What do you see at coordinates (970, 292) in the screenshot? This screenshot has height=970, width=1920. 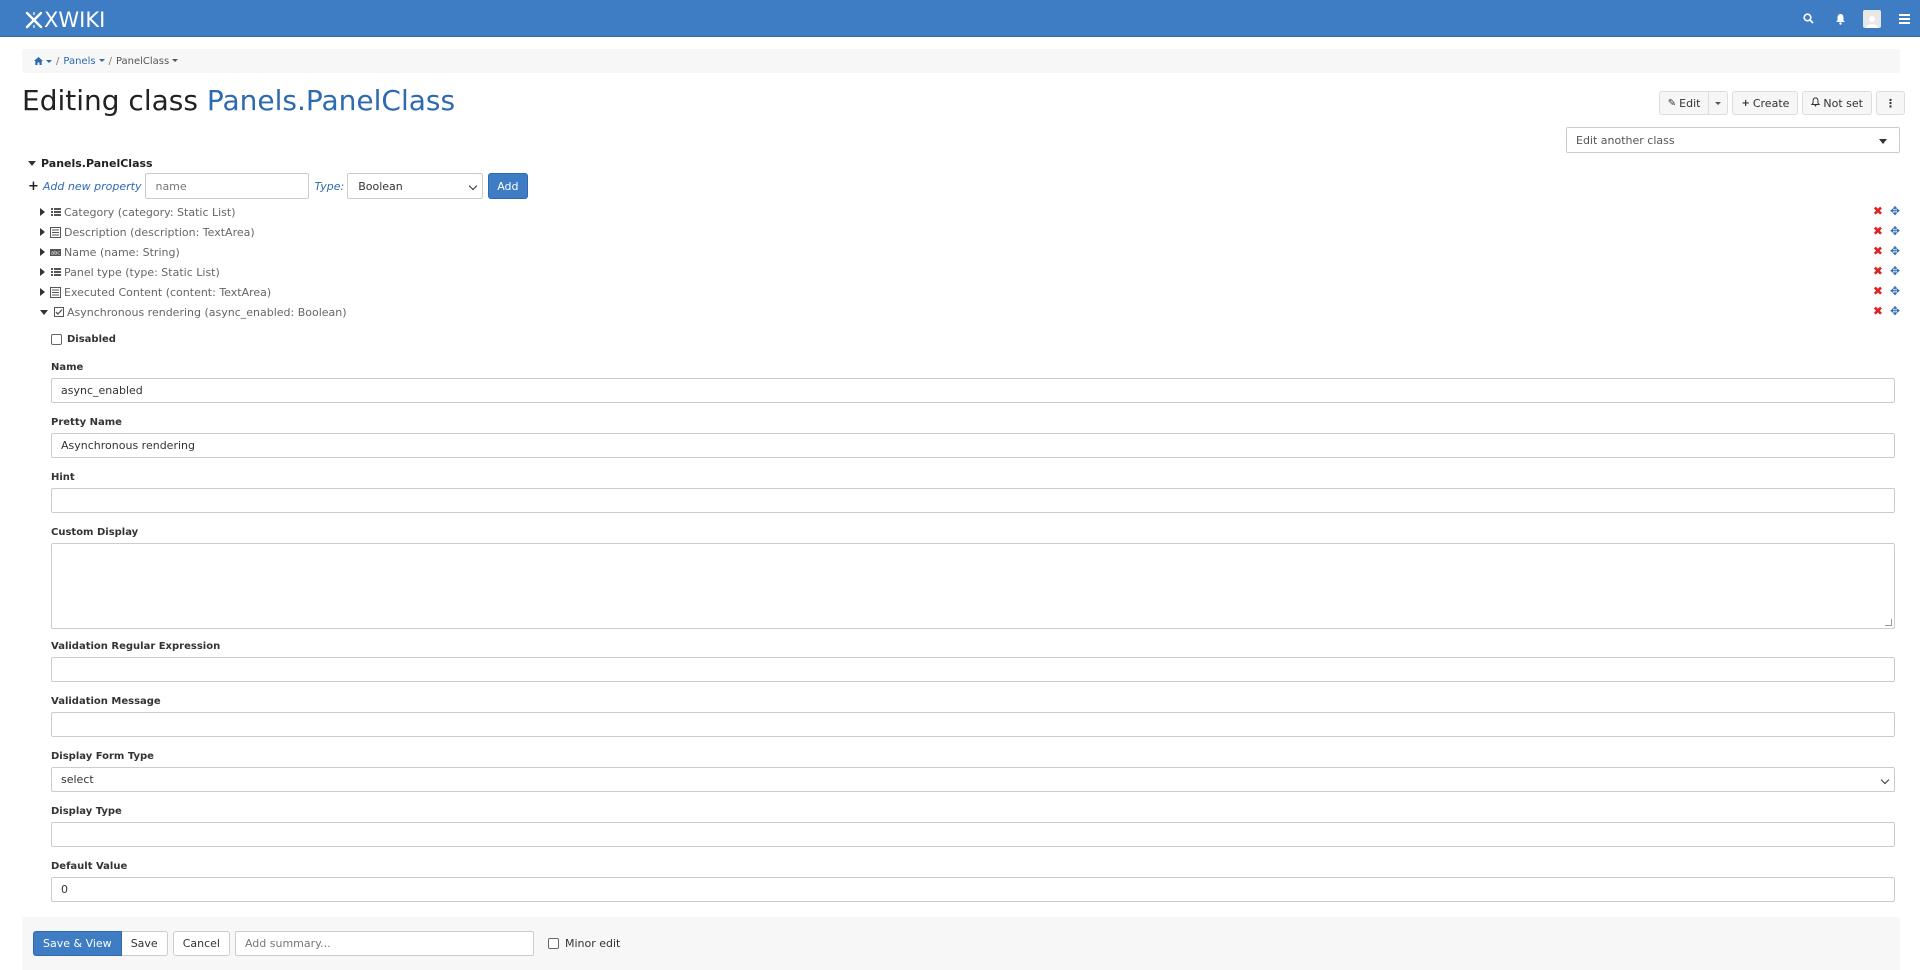 I see `property-row-executed-content: Executed Content (content: TextArea) ✖ ✥` at bounding box center [970, 292].